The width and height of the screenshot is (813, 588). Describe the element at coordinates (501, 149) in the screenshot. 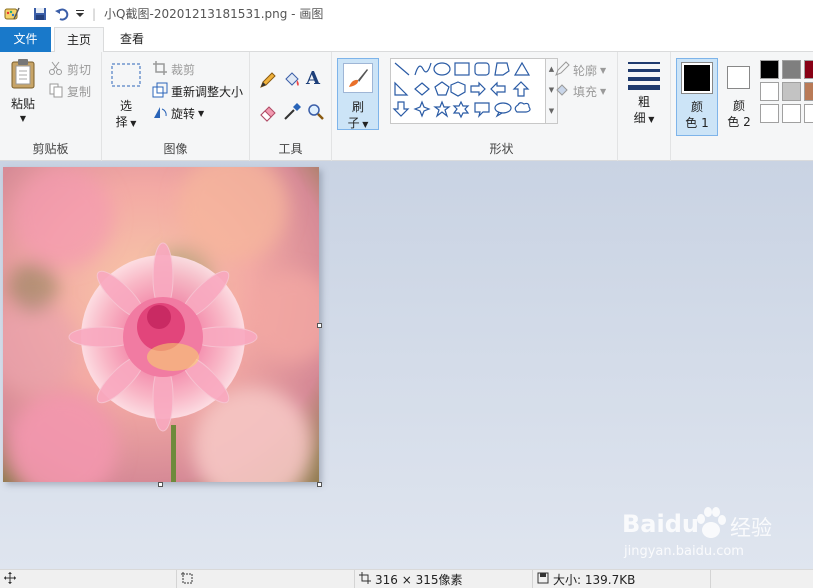

I see `shapes-group-label: 形状` at that location.